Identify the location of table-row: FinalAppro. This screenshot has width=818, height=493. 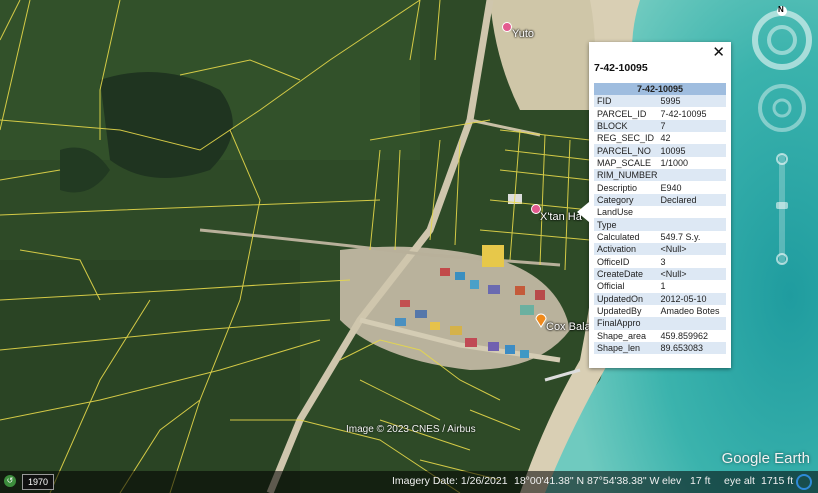
(660, 323).